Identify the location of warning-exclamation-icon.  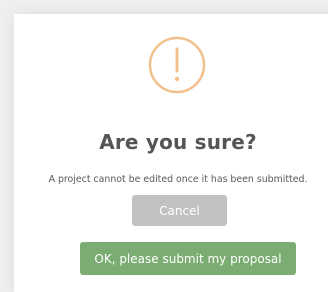
(177, 65).